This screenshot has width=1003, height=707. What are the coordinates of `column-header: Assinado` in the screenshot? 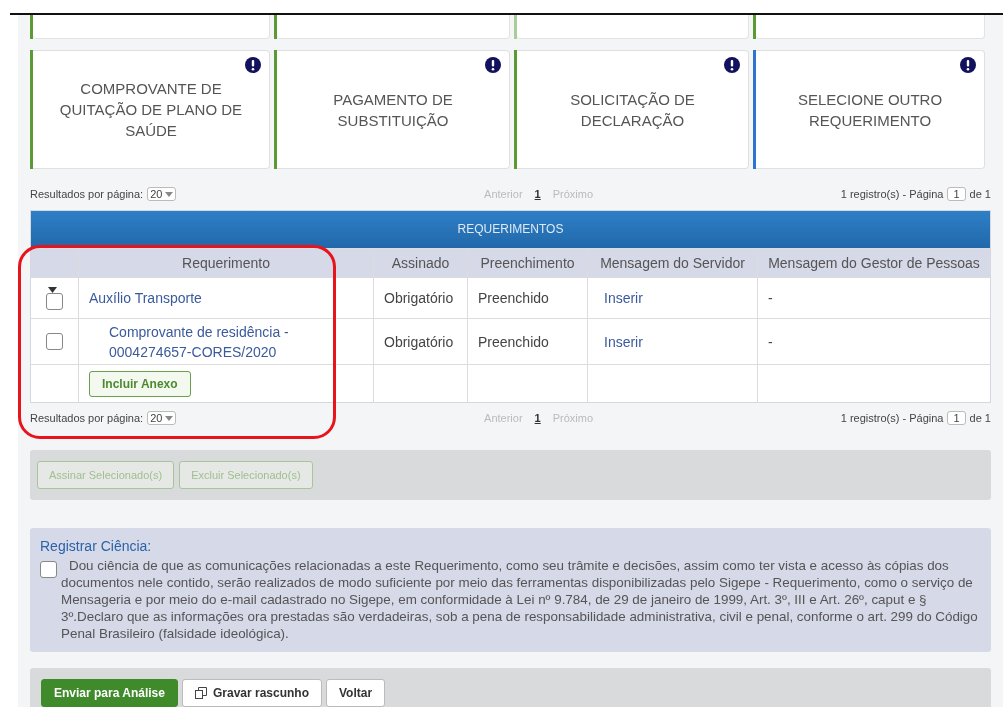 It's located at (420, 263).